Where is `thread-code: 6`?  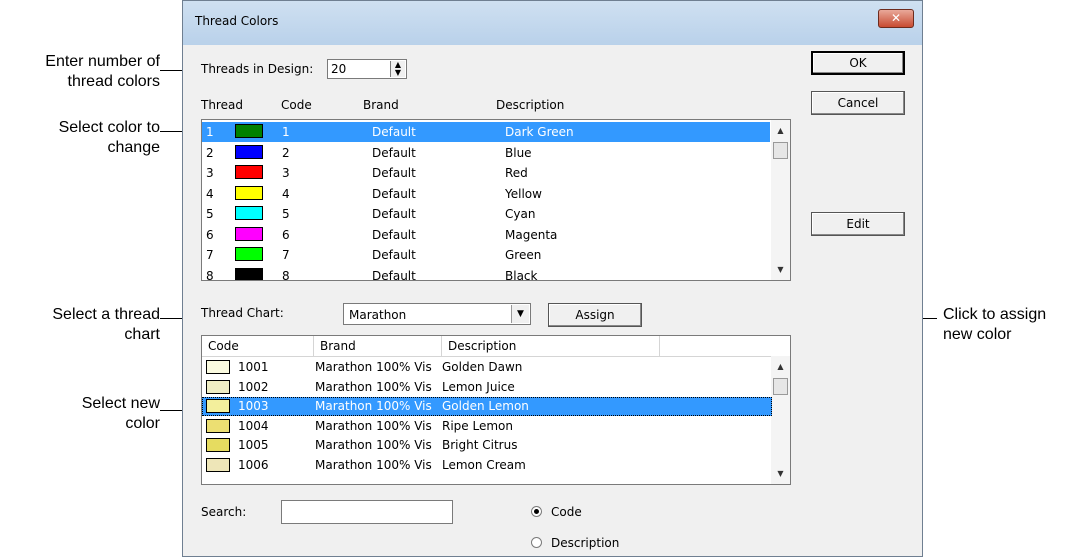 thread-code: 6 is located at coordinates (286, 234).